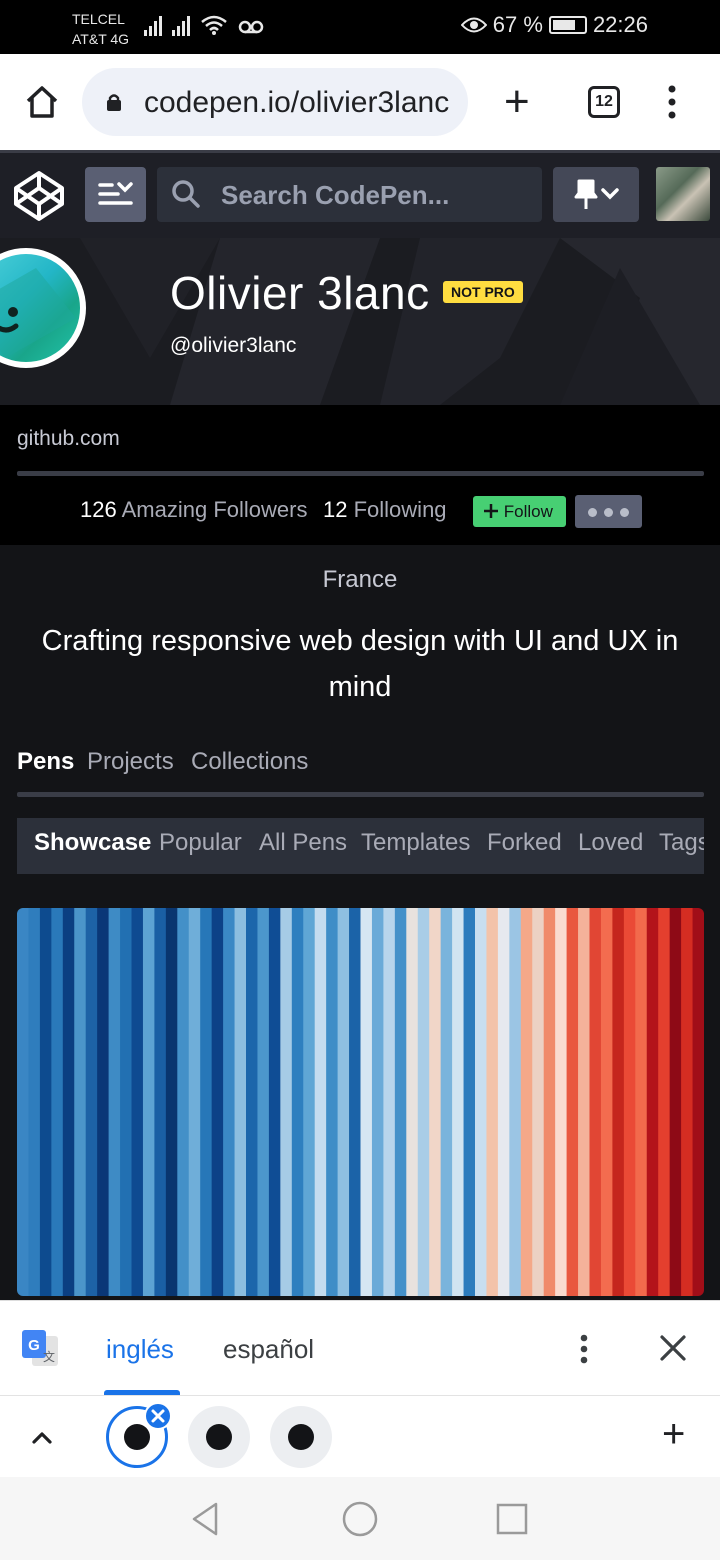 The width and height of the screenshot is (720, 1560). Describe the element at coordinates (42, 102) in the screenshot. I see `home-icon` at that location.